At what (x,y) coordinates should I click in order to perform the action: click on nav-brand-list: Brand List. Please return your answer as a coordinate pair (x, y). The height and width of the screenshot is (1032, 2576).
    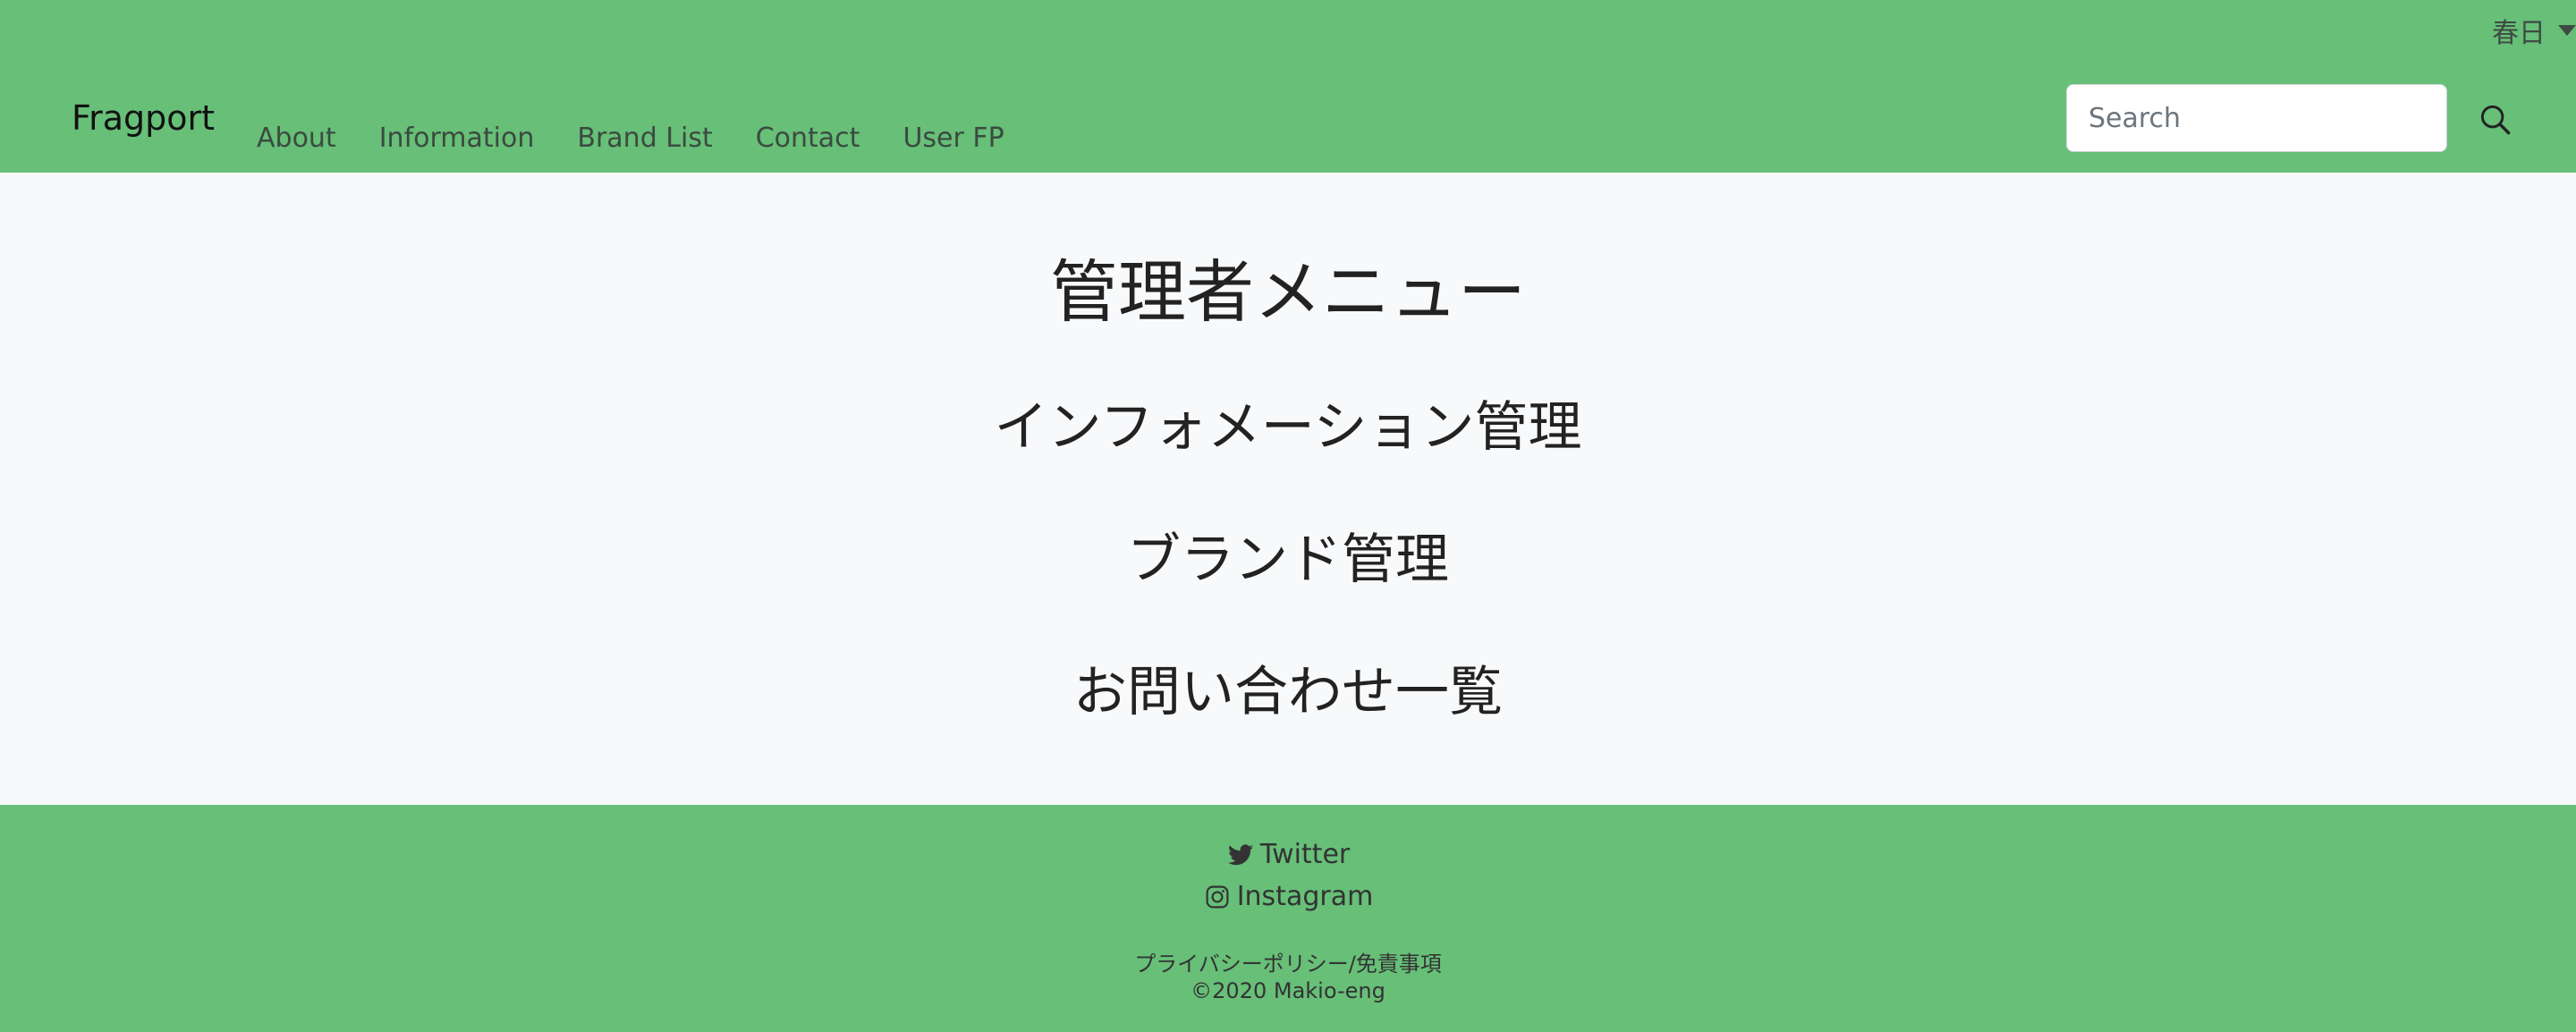
    Looking at the image, I should click on (644, 138).